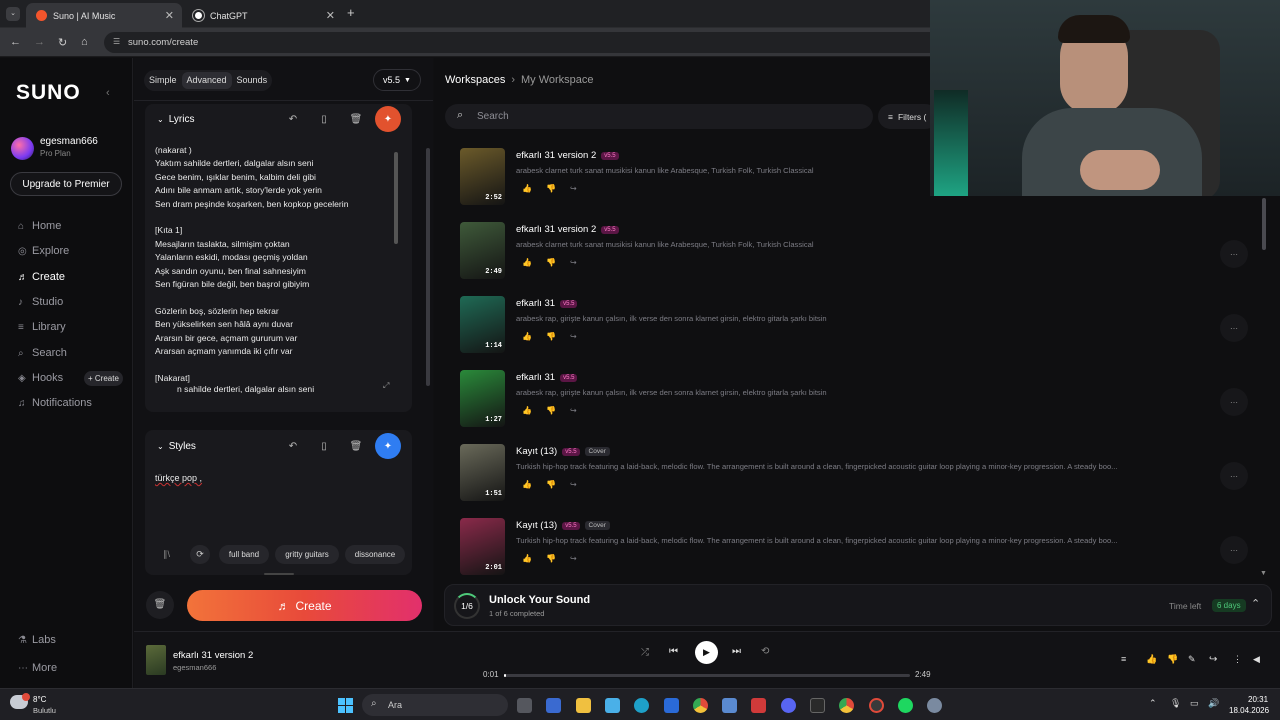 The height and width of the screenshot is (720, 1280). What do you see at coordinates (163, 80) in the screenshot?
I see `mode-simple: Simple` at bounding box center [163, 80].